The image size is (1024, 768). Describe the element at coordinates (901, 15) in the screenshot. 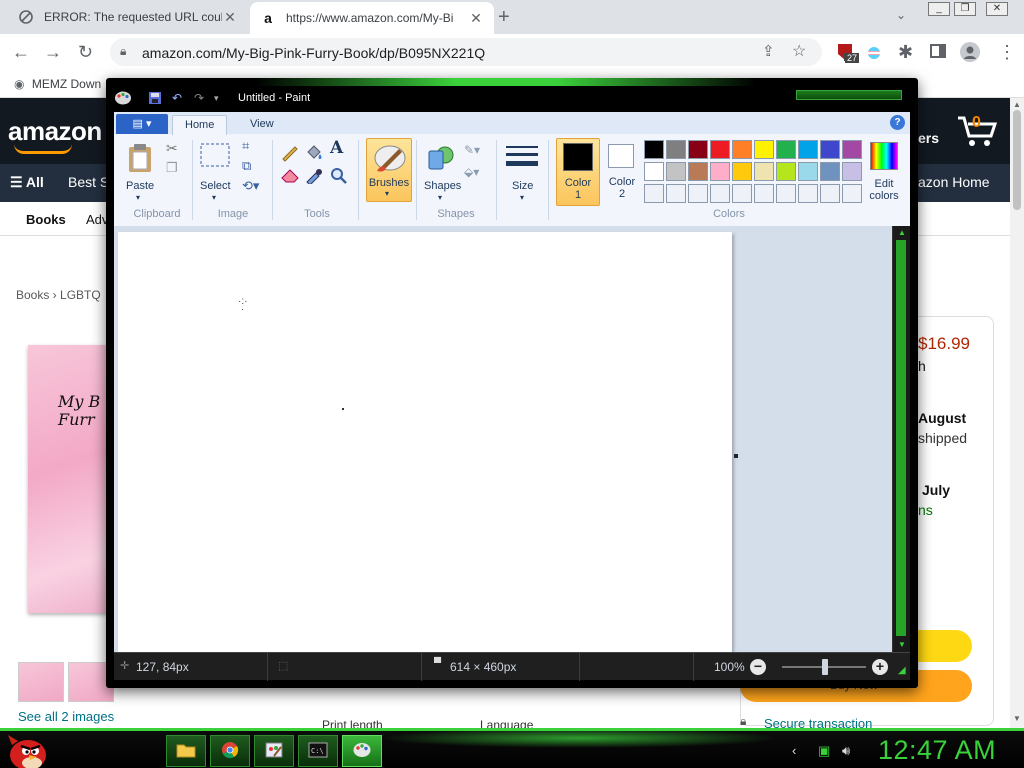

I see `tab-search-chevron-icon: ⌄` at that location.